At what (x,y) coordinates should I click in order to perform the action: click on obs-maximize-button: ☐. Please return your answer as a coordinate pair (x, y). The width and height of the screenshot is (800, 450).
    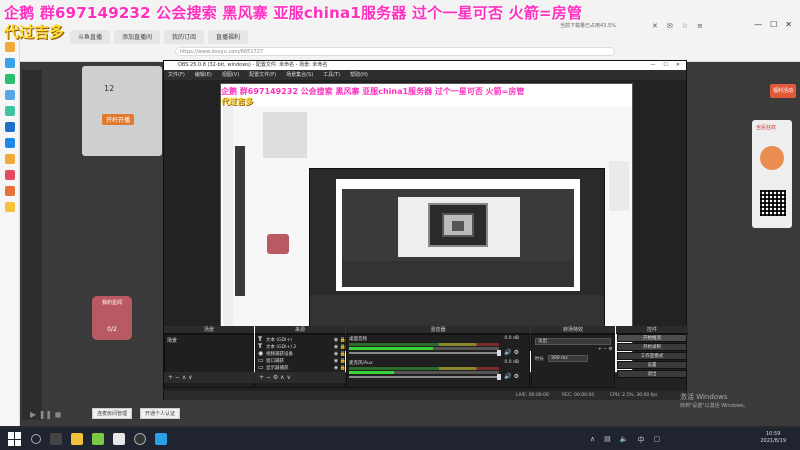
    Looking at the image, I should click on (665, 65).